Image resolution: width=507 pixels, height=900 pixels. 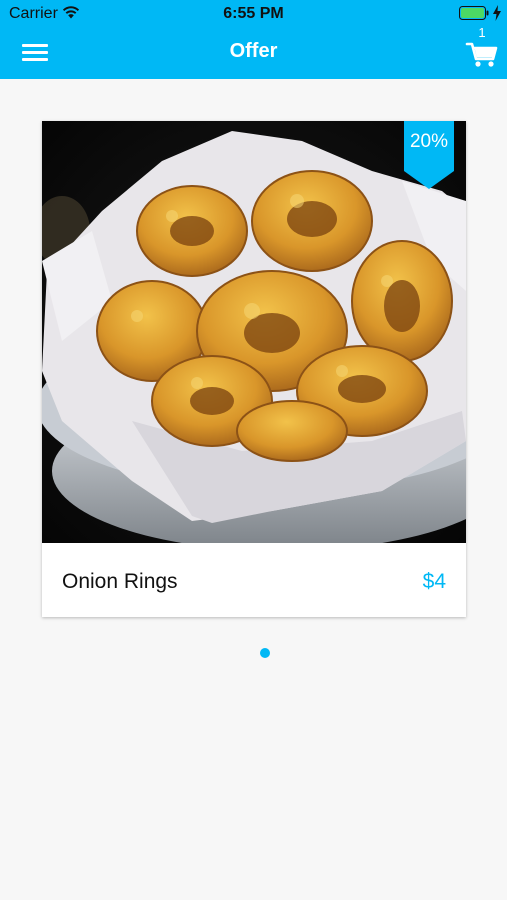 I want to click on item-price: $4, so click(x=434, y=581).